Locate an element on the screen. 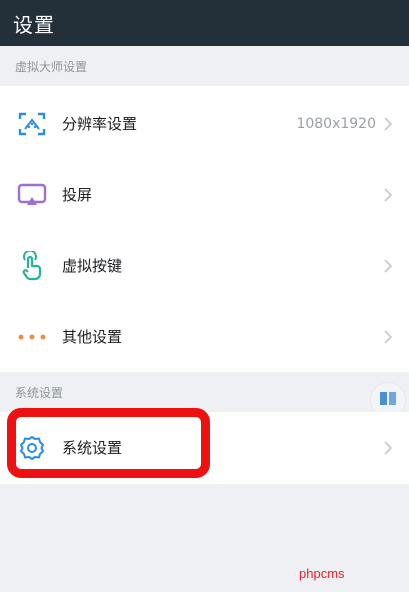  resolution-settings-row: 分辨率设置 1080x1920 is located at coordinates (204, 123).